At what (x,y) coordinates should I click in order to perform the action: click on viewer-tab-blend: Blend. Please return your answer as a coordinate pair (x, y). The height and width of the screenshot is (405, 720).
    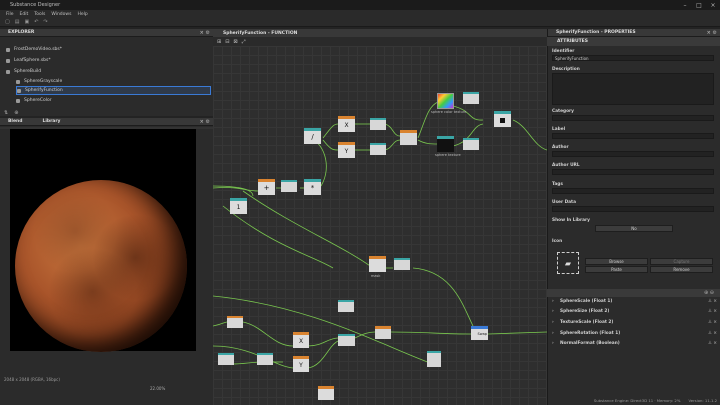
    Looking at the image, I should click on (15, 121).